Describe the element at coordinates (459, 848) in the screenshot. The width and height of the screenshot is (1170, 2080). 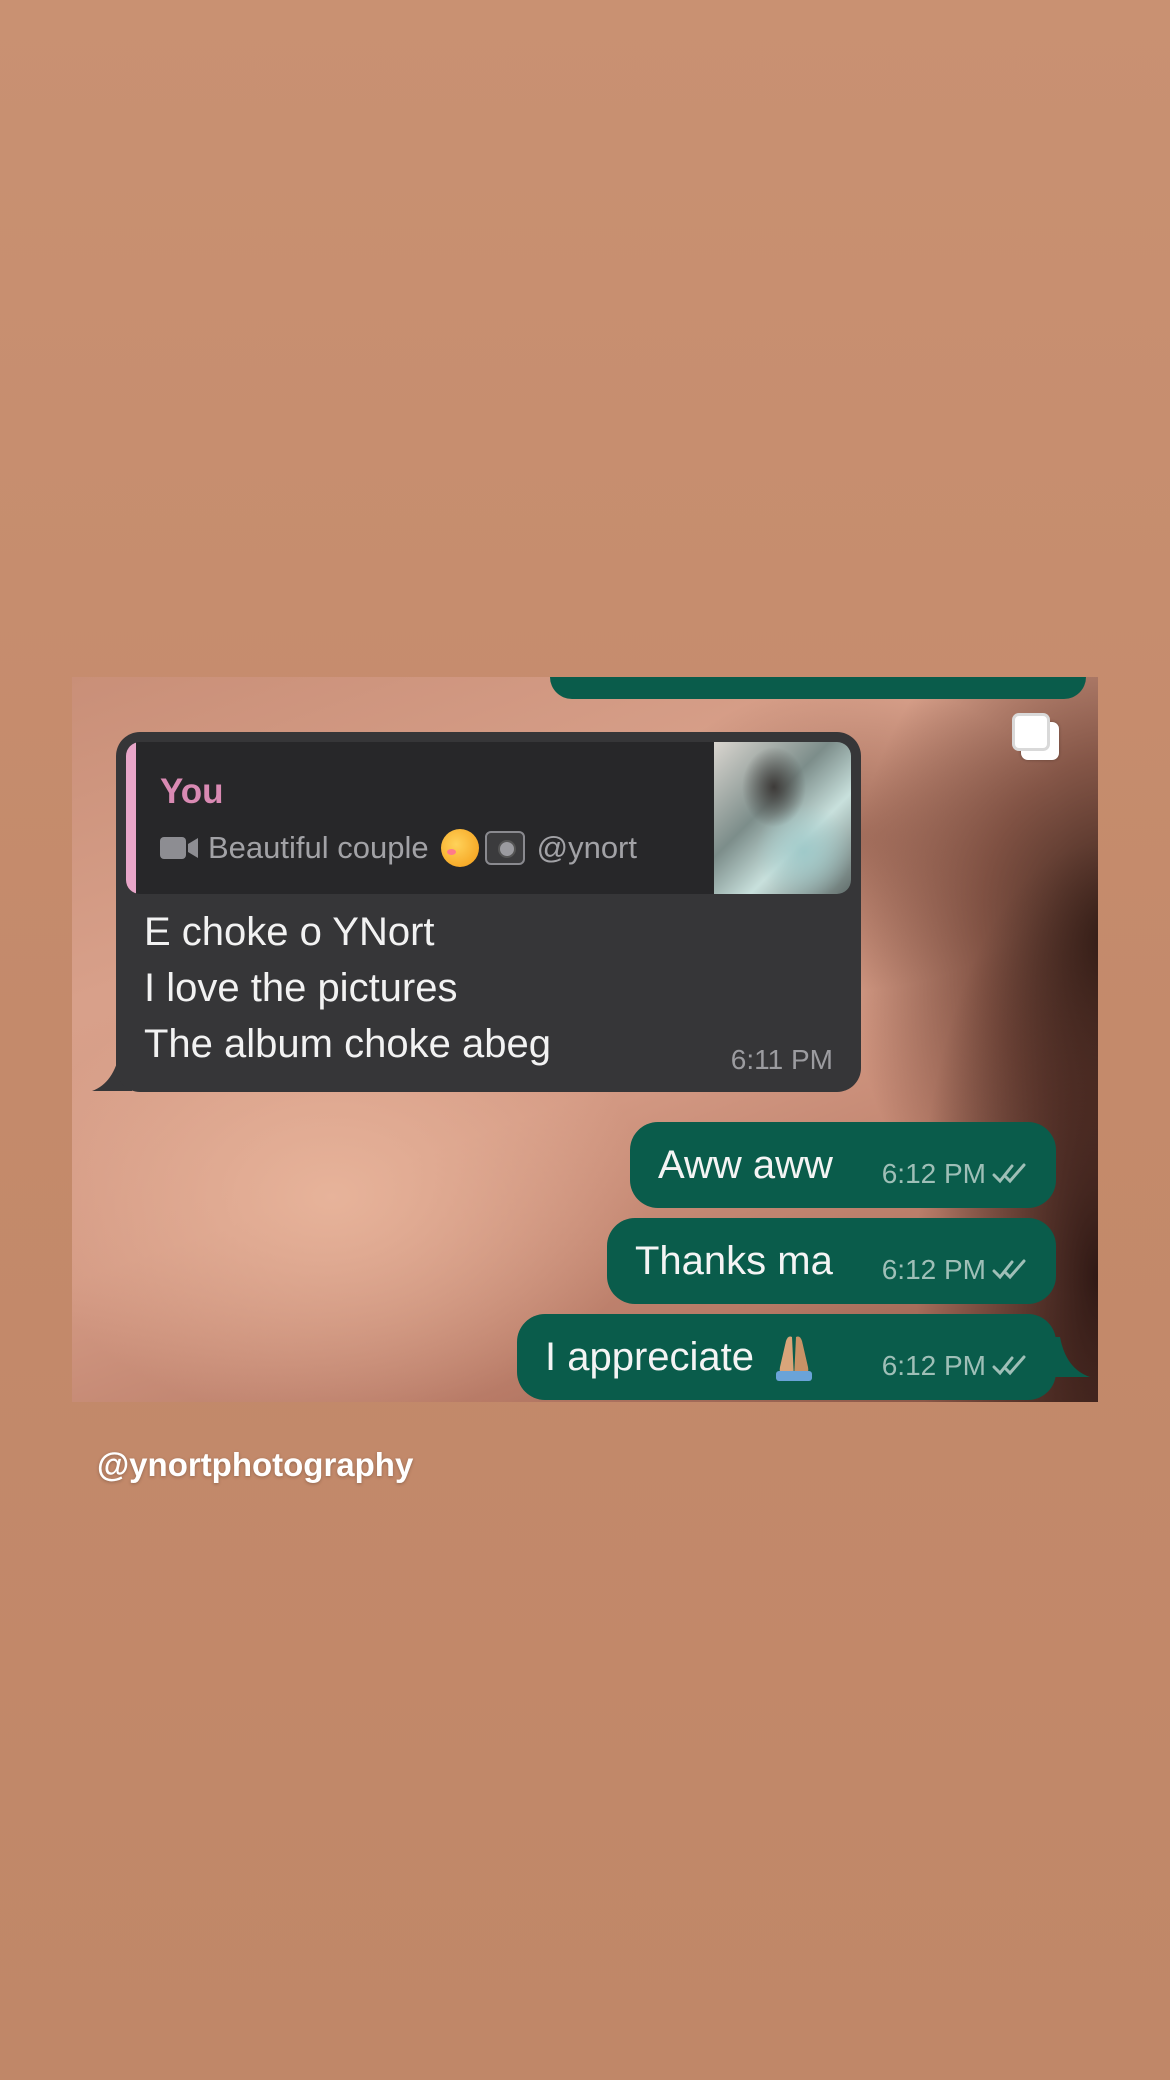
I see `smiling-face-with-hearts-emoji` at that location.